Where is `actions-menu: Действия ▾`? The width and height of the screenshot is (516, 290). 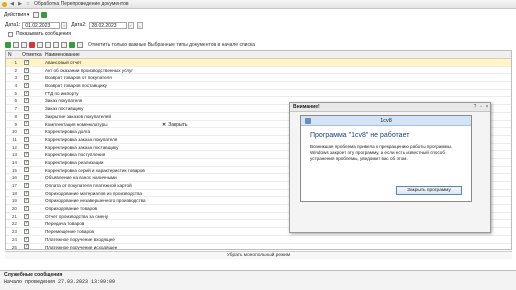
actions-menu: Действия ▾ is located at coordinates (26, 15).